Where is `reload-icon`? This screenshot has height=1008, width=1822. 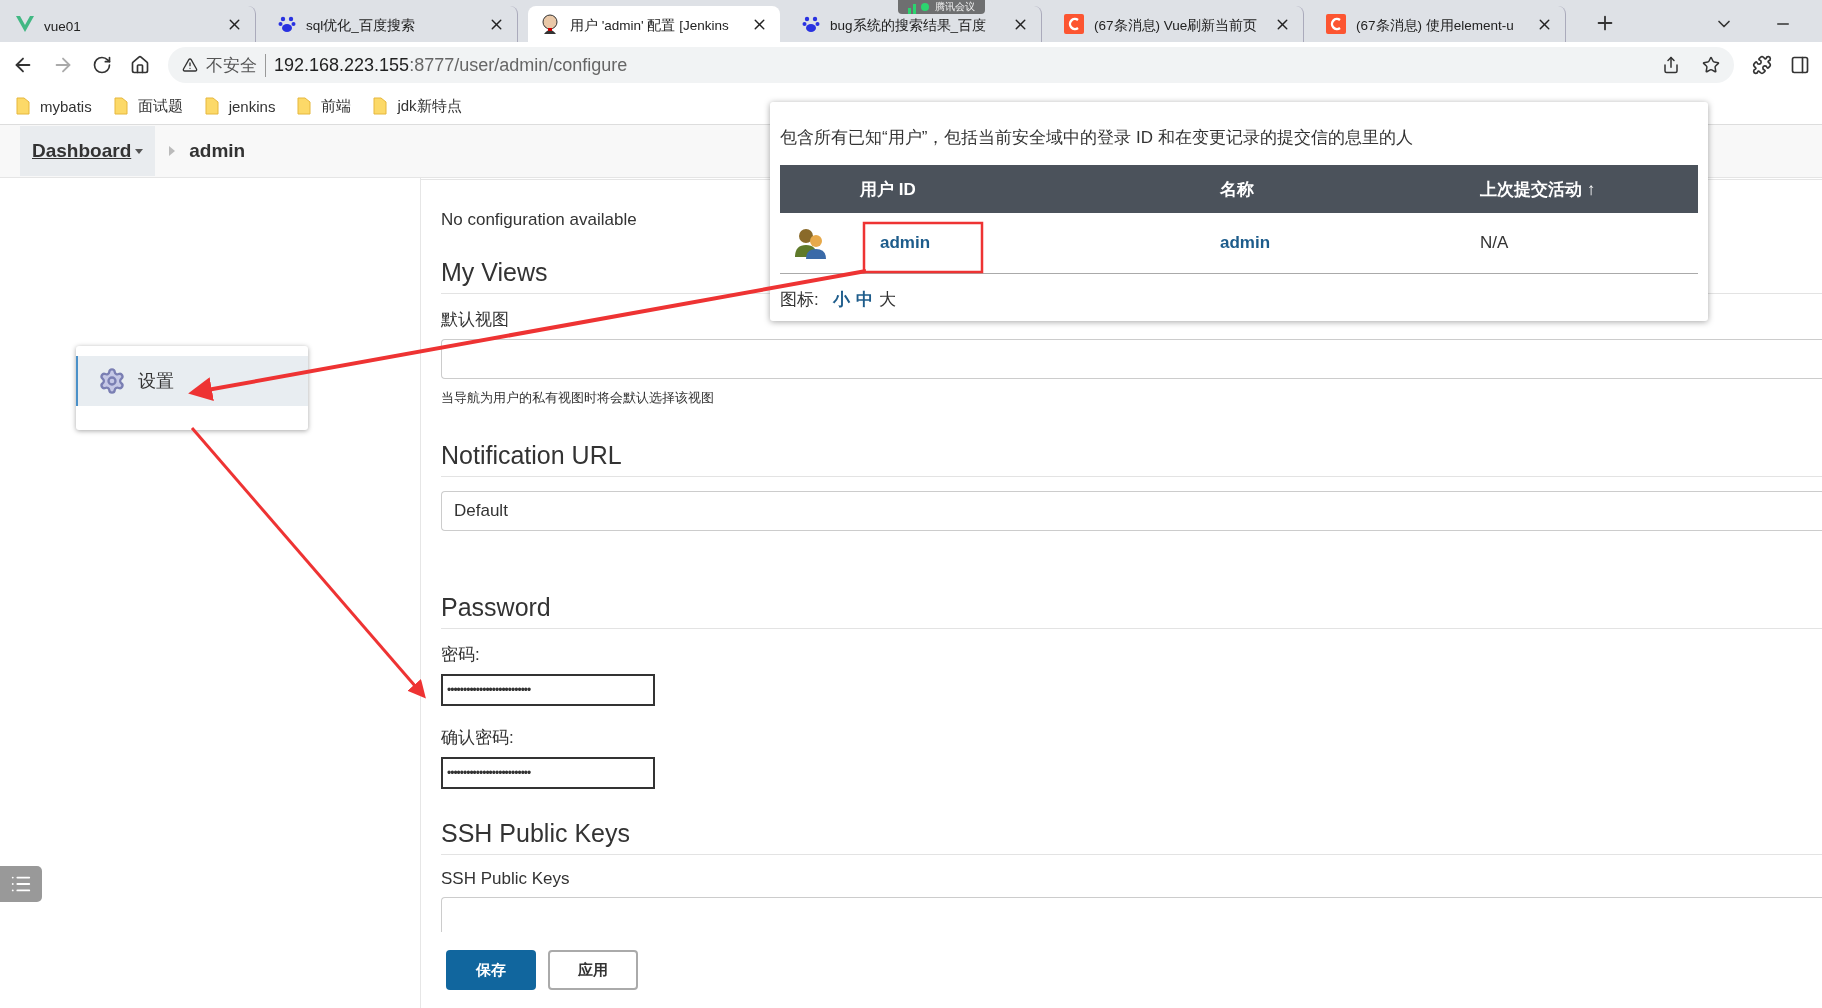 reload-icon is located at coordinates (102, 65).